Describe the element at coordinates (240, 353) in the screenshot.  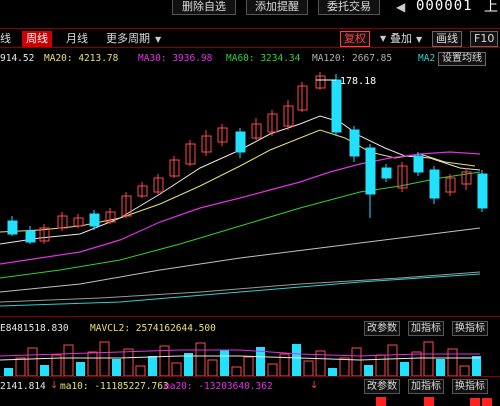
I see `volume-ma-line` at that location.